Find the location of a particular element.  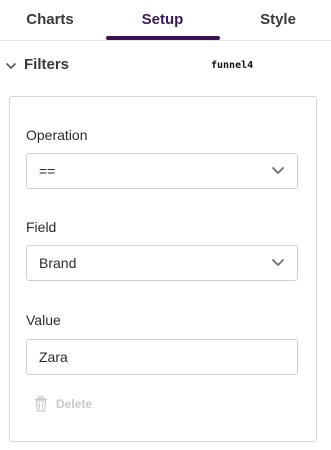

tab-style: Style is located at coordinates (278, 20).